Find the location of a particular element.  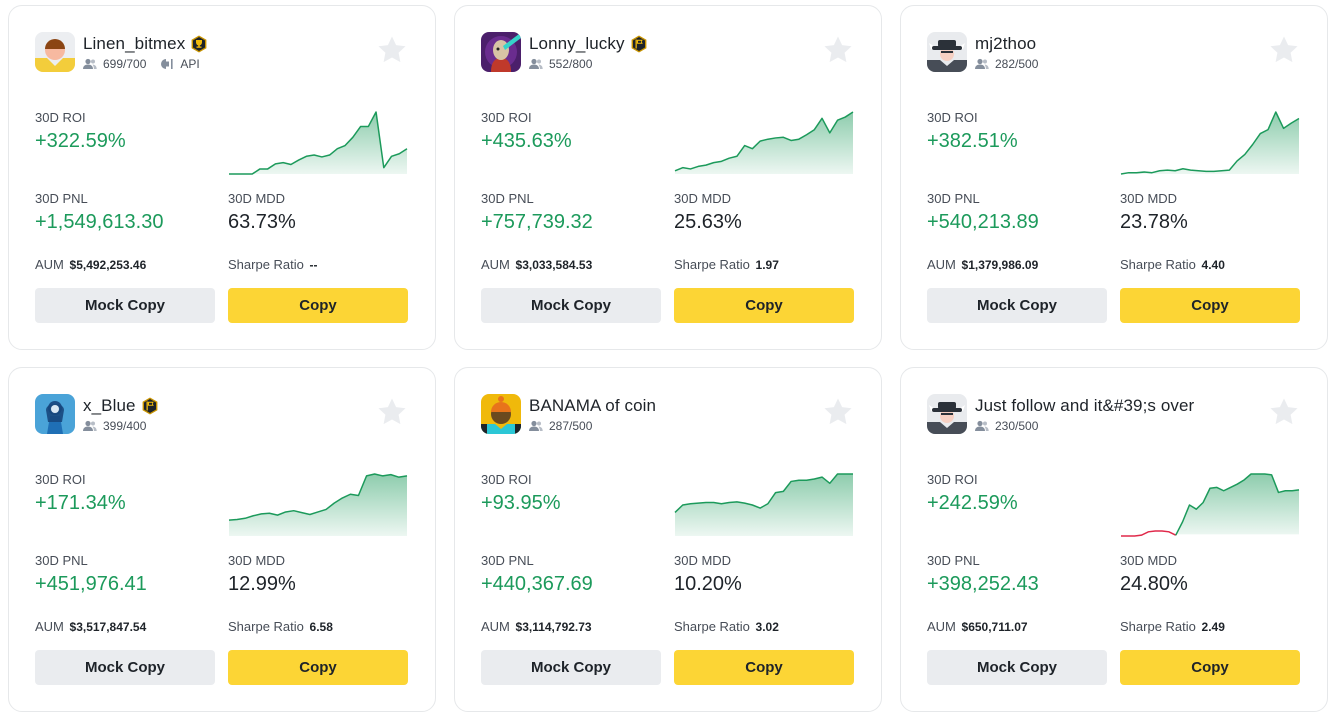

avatar-nft-ape is located at coordinates (501, 52).